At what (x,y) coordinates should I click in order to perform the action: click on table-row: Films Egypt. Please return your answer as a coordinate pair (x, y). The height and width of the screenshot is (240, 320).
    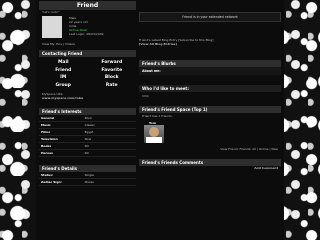
    Looking at the image, I should click on (87, 132).